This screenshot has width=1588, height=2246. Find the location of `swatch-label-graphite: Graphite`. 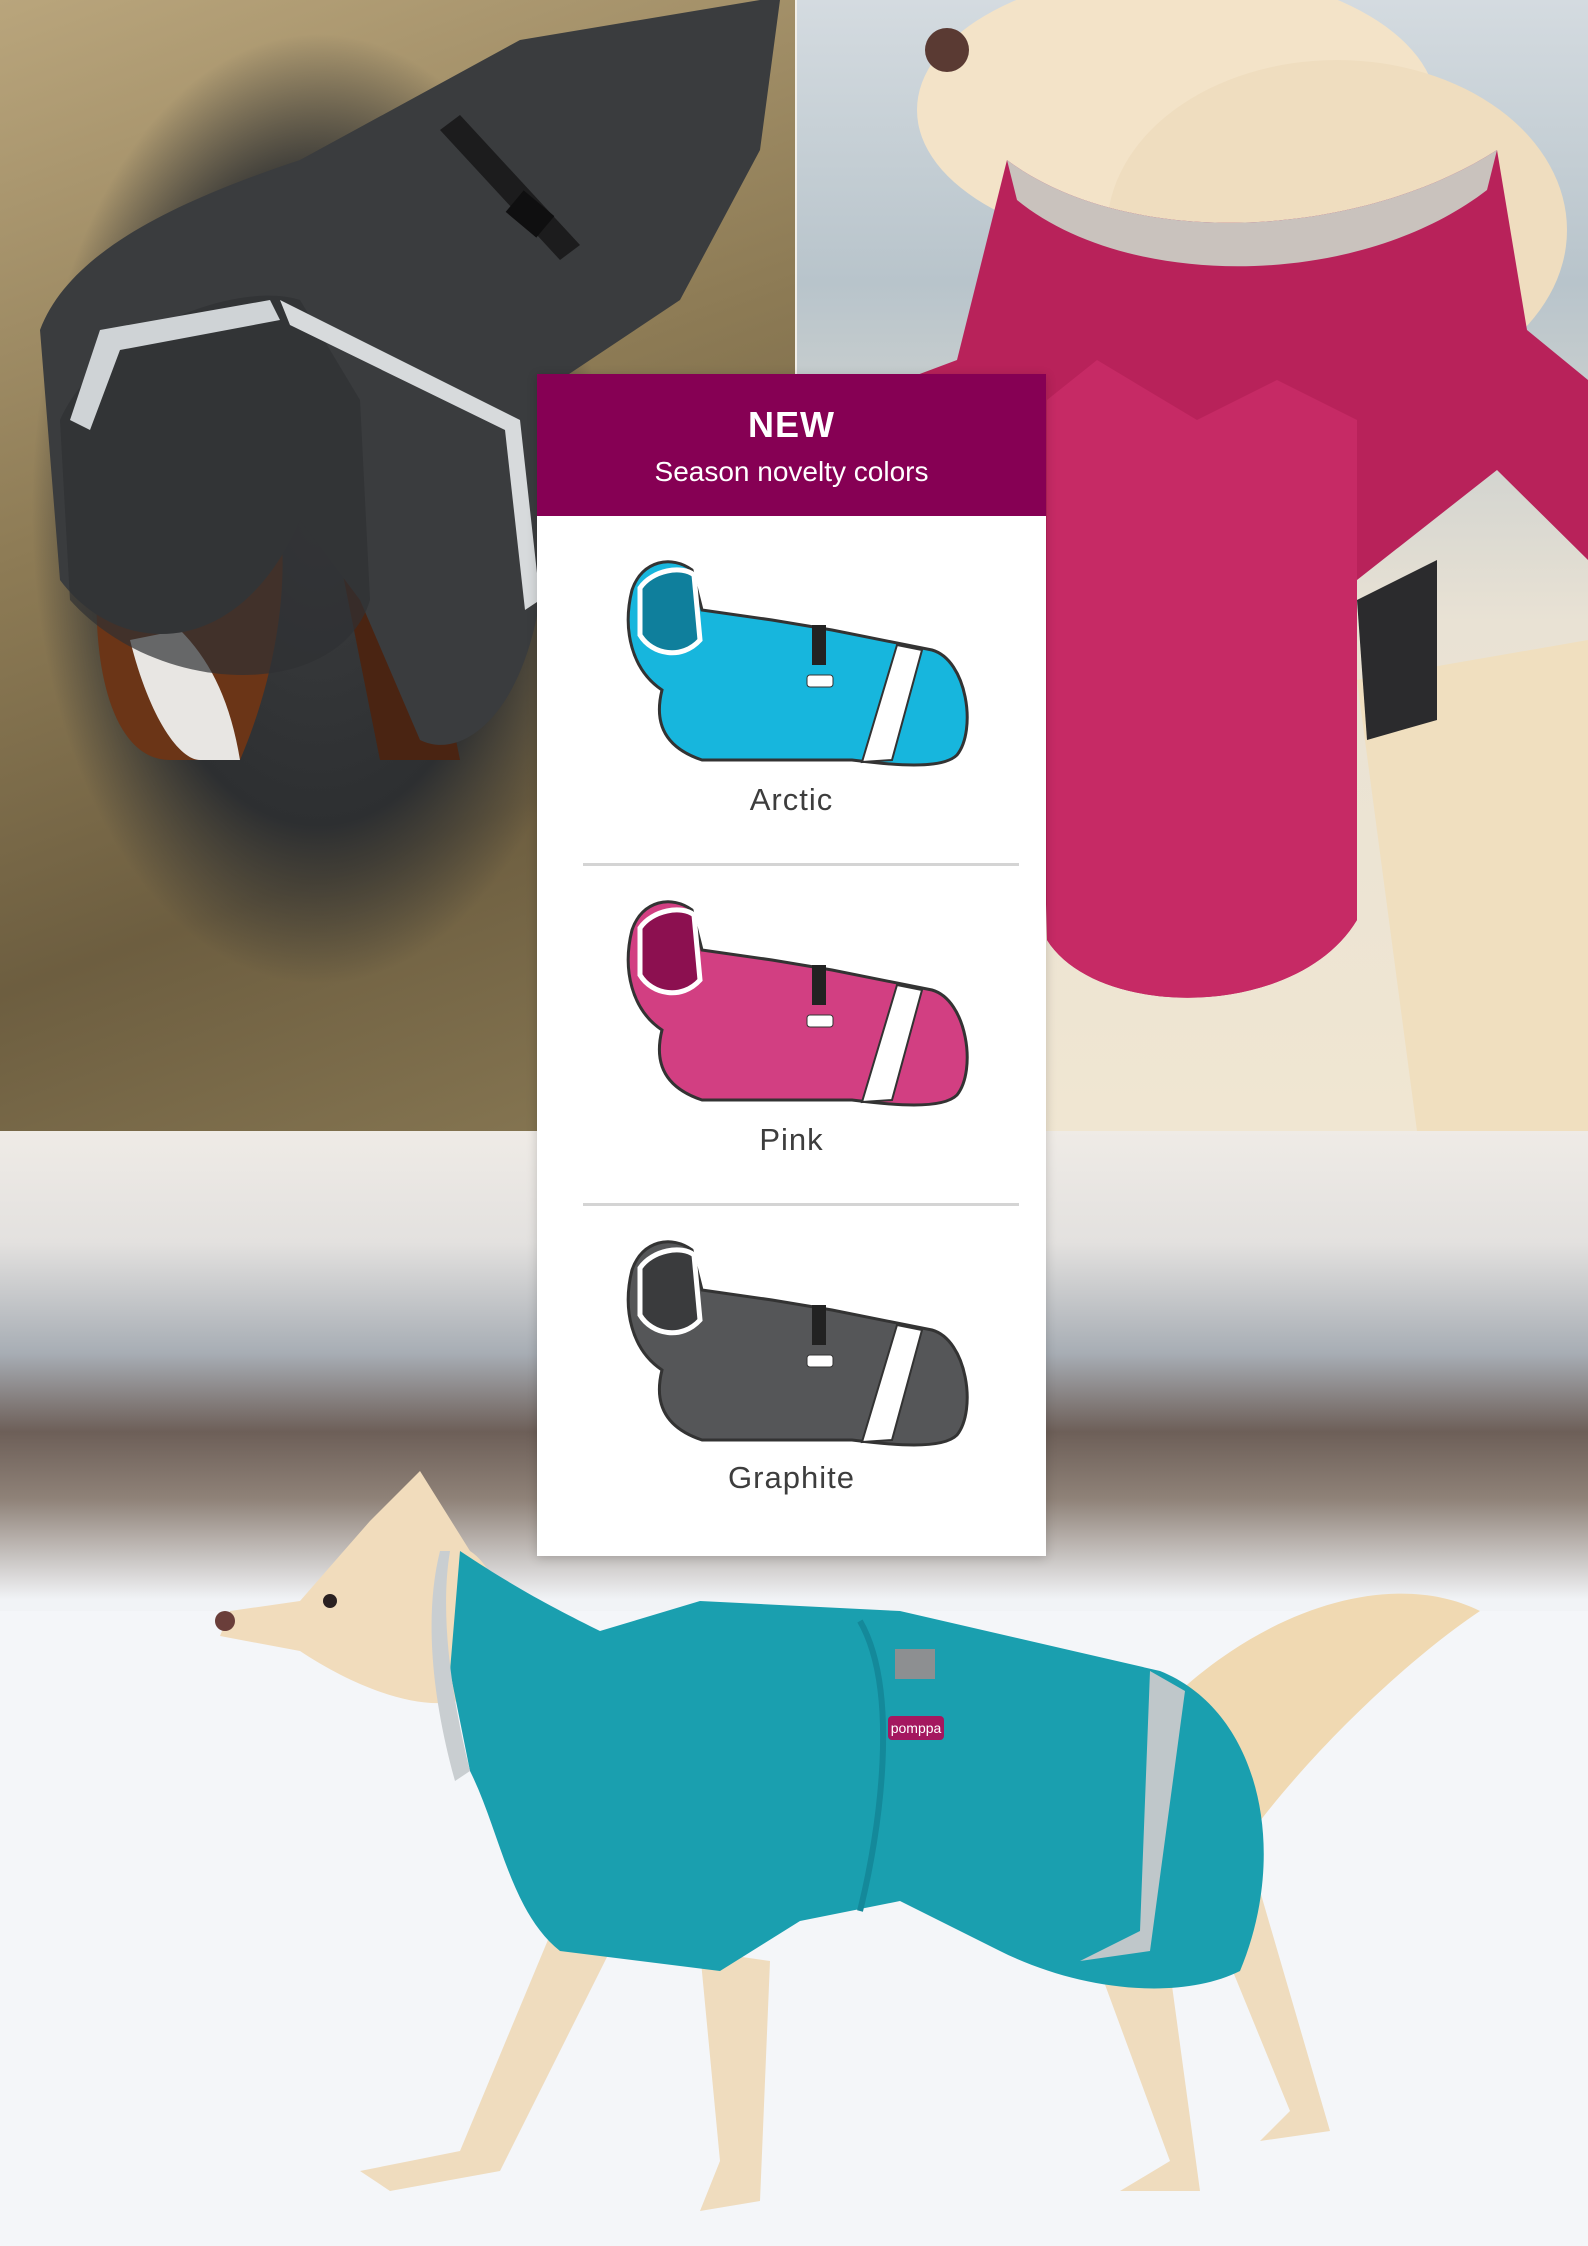

swatch-label-graphite: Graphite is located at coordinates (791, 1477).